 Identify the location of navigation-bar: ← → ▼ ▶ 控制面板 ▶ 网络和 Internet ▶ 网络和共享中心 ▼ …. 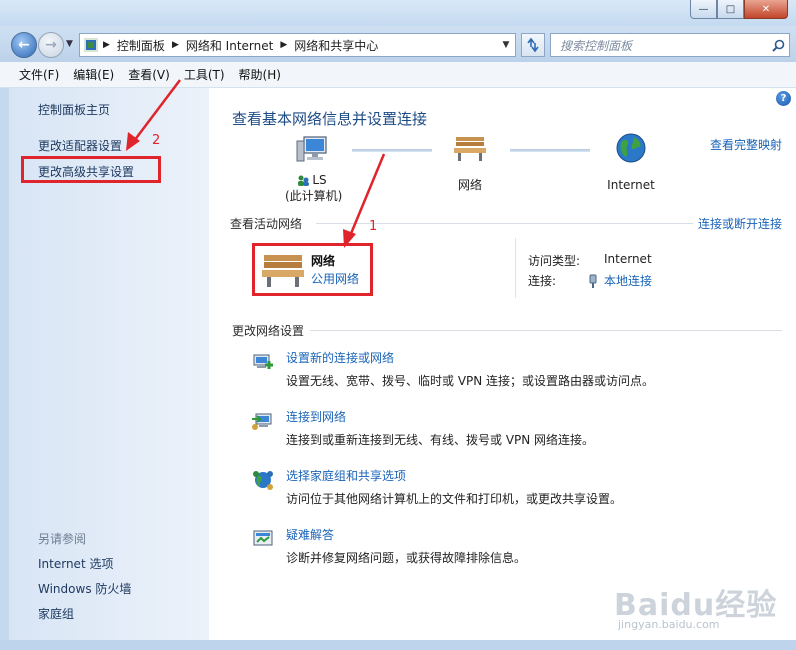
(398, 44).